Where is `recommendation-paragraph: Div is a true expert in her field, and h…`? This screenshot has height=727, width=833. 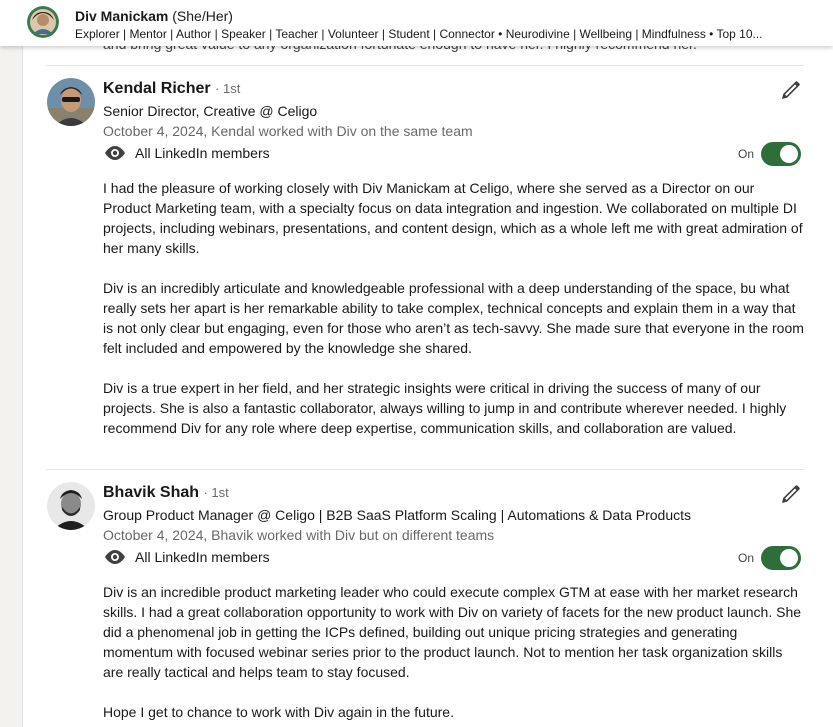
recommendation-paragraph: Div is a true expert in her field, and h… is located at coordinates (445, 408).